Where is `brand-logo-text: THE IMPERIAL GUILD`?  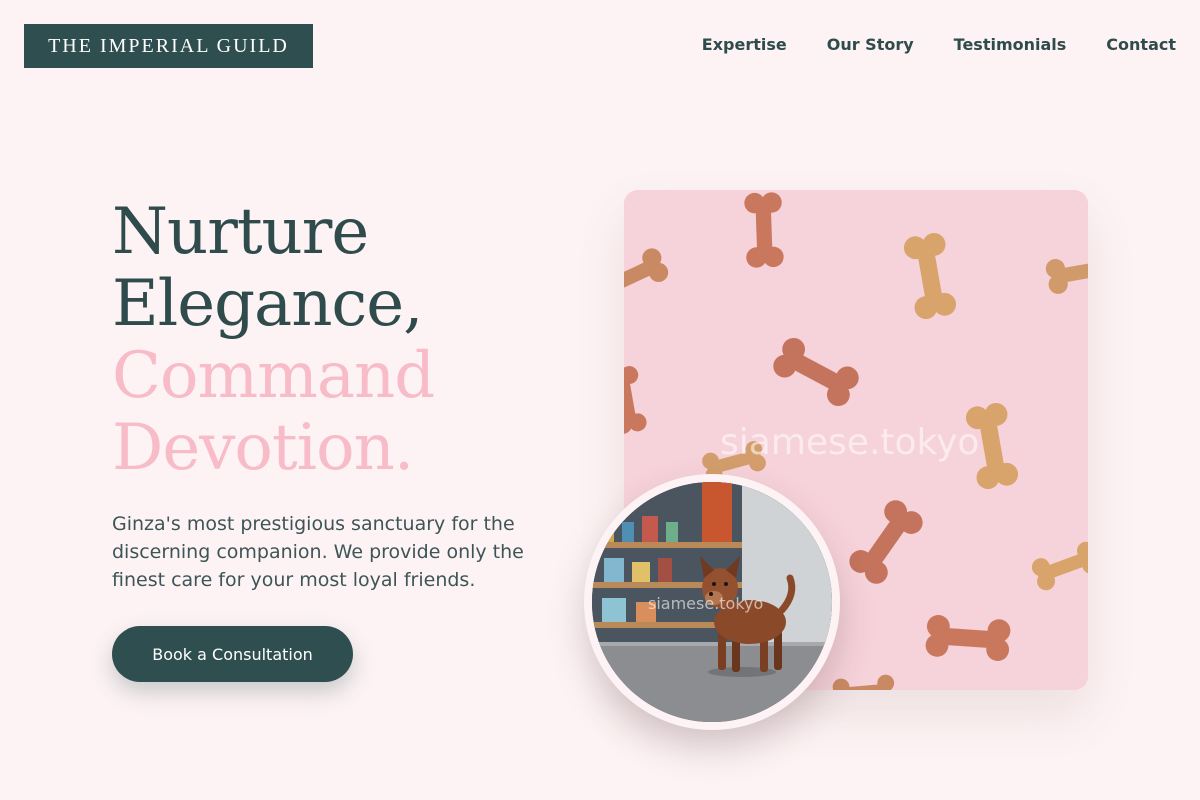
brand-logo-text: THE IMPERIAL GUILD is located at coordinates (168, 45).